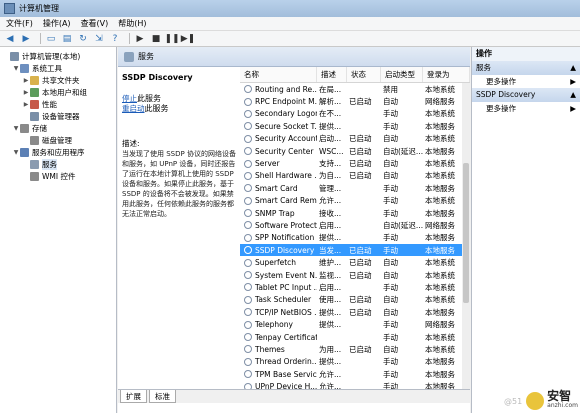 The height and width of the screenshot is (413, 580). I want to click on restart-service-link: 重启动, so click(133, 108).